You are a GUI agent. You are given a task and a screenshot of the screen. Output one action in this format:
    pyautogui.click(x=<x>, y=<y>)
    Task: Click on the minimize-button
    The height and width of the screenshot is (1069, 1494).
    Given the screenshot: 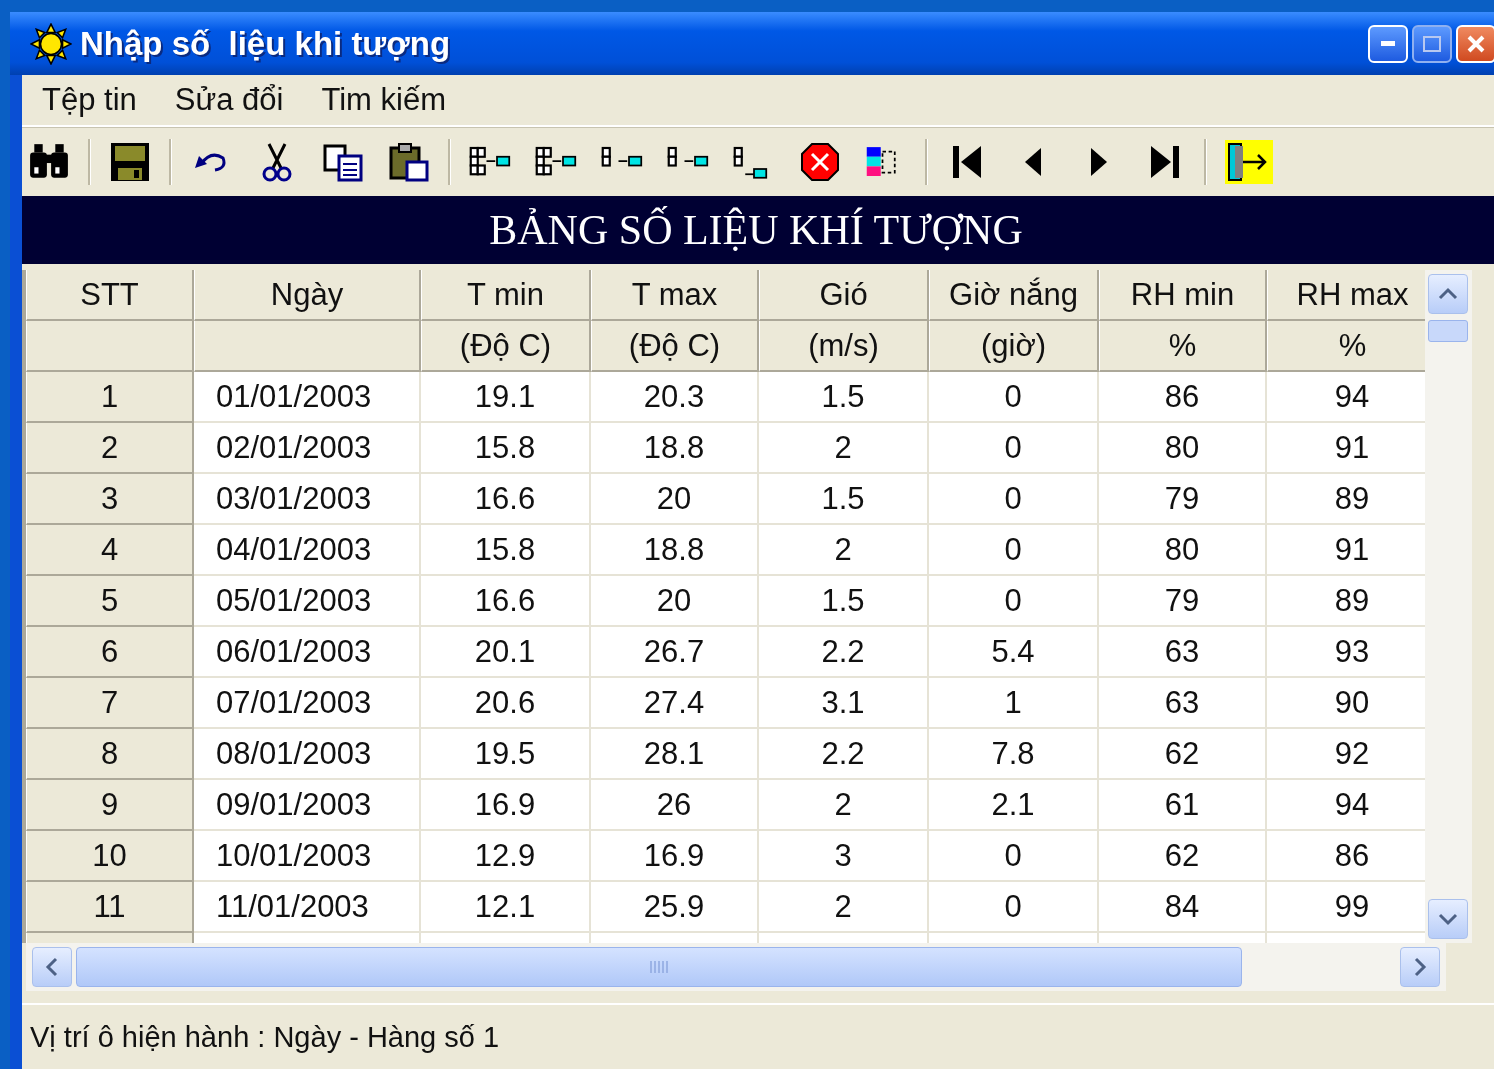 What is the action you would take?
    pyautogui.click(x=1388, y=43)
    